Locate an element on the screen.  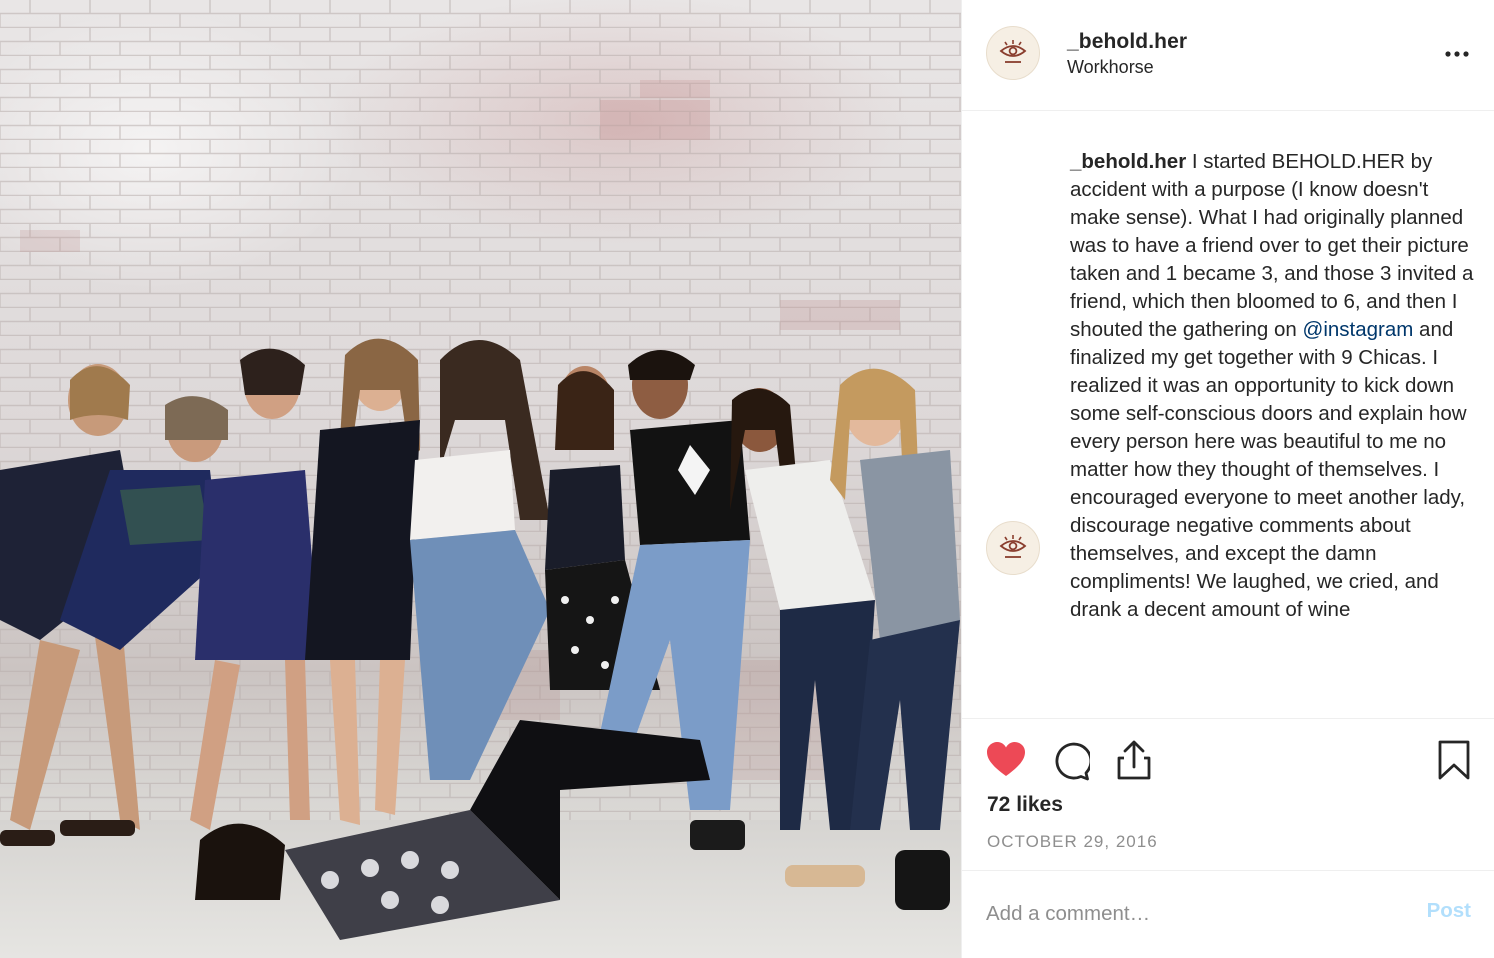
comment-bar: Post is located at coordinates (1228, 914).